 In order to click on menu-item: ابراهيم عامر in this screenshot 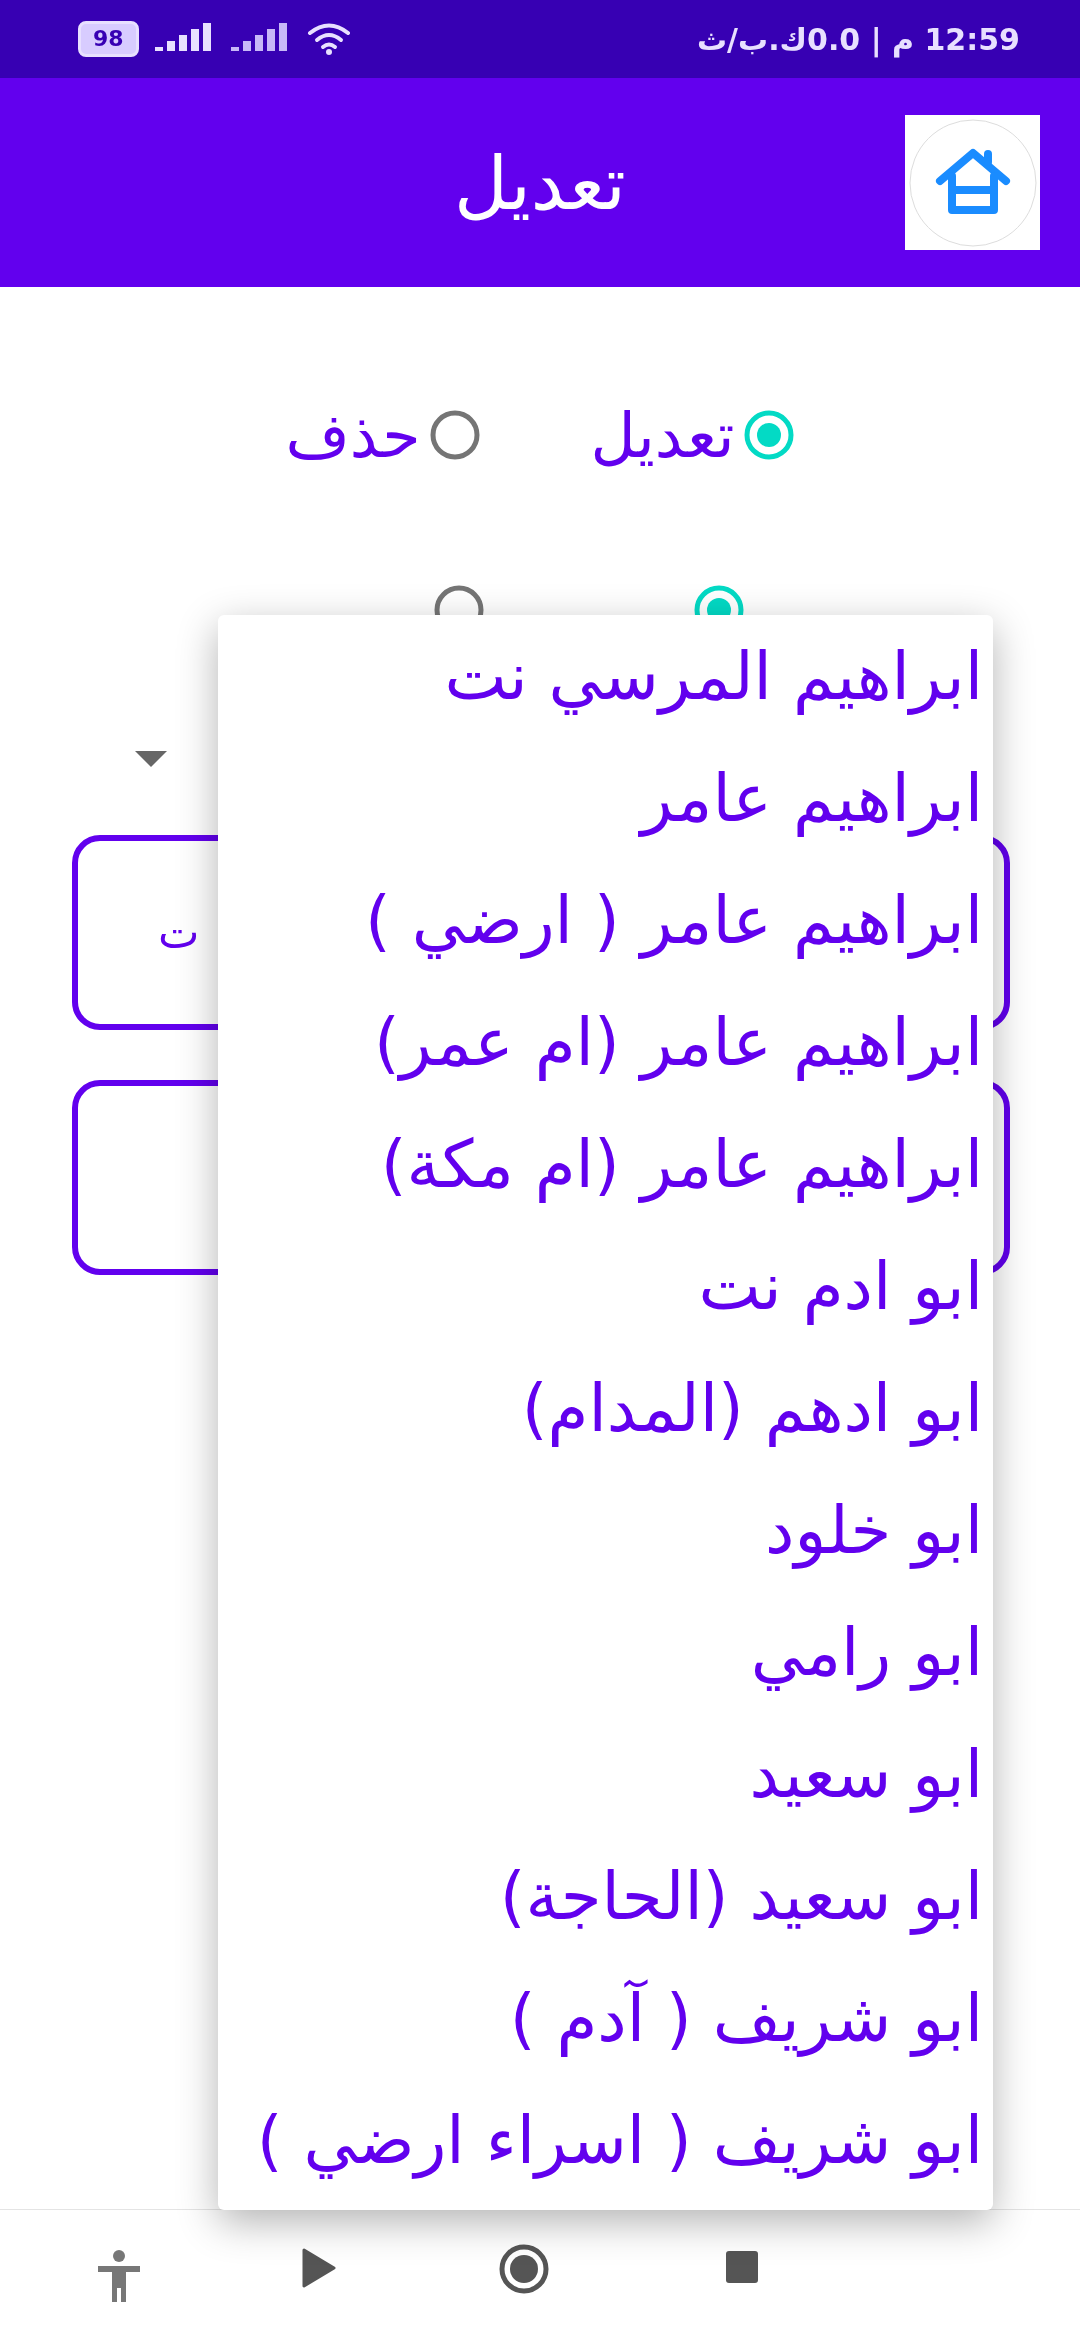, I will do `click(605, 798)`.